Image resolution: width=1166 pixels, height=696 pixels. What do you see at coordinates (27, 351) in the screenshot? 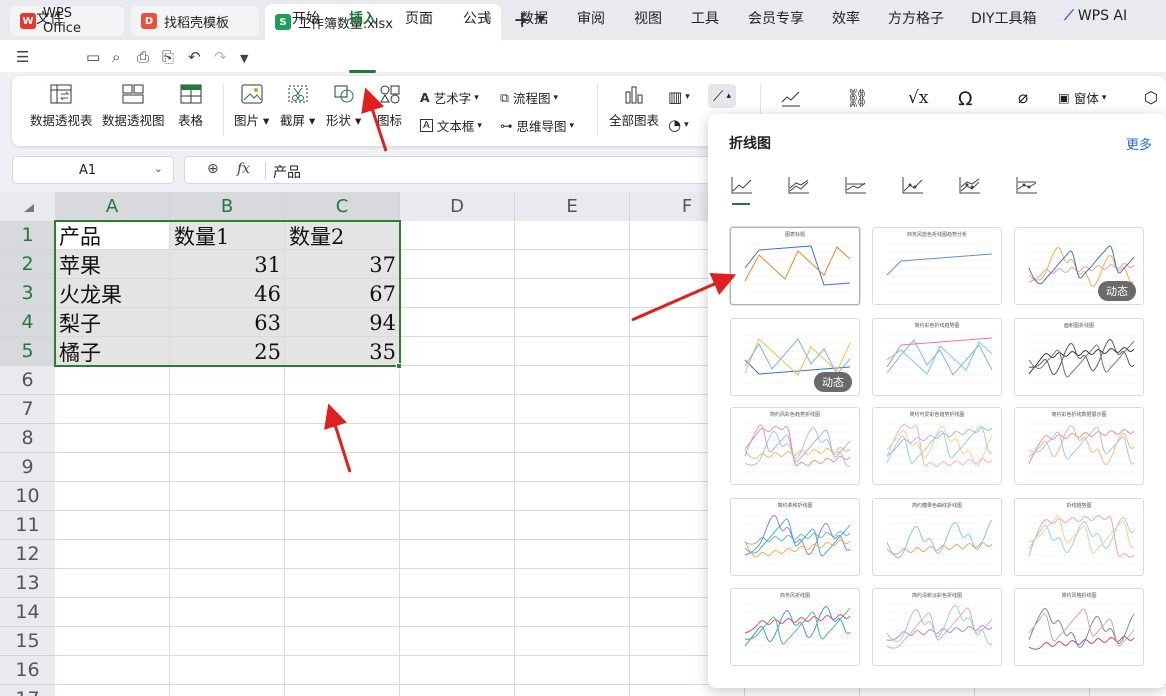
I see `row-header-5: 5` at bounding box center [27, 351].